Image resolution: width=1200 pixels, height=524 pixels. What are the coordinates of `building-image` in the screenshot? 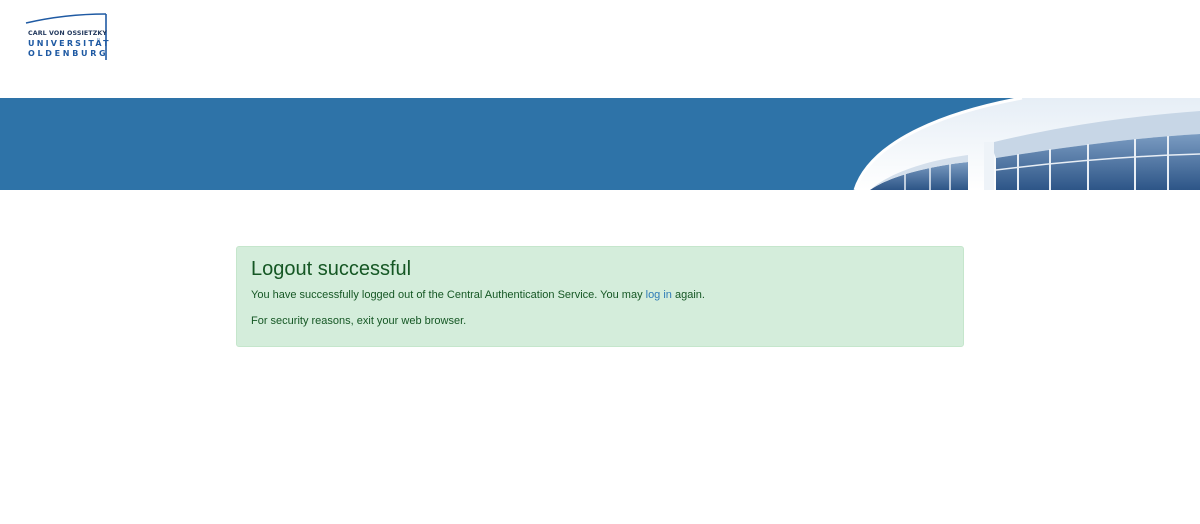 It's located at (1026, 144).